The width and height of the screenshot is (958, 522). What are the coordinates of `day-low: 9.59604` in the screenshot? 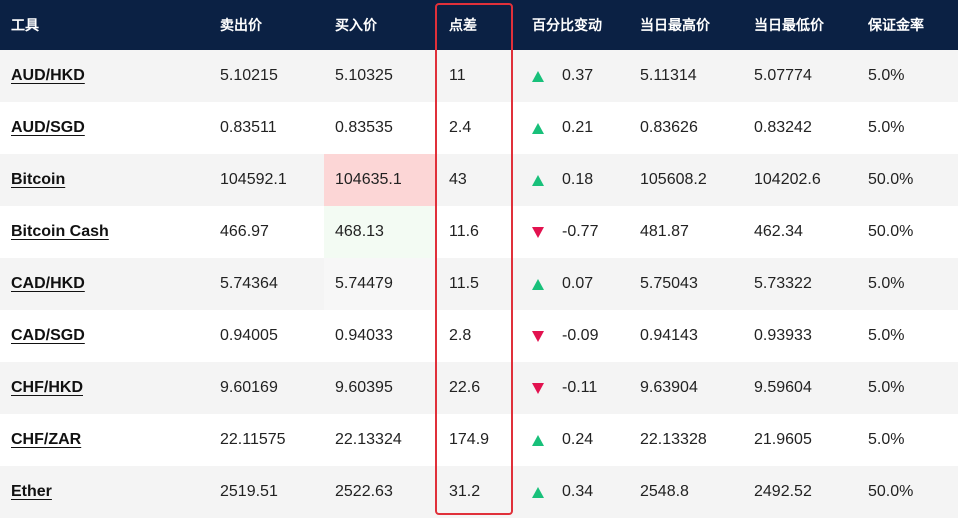 It's located at (783, 387).